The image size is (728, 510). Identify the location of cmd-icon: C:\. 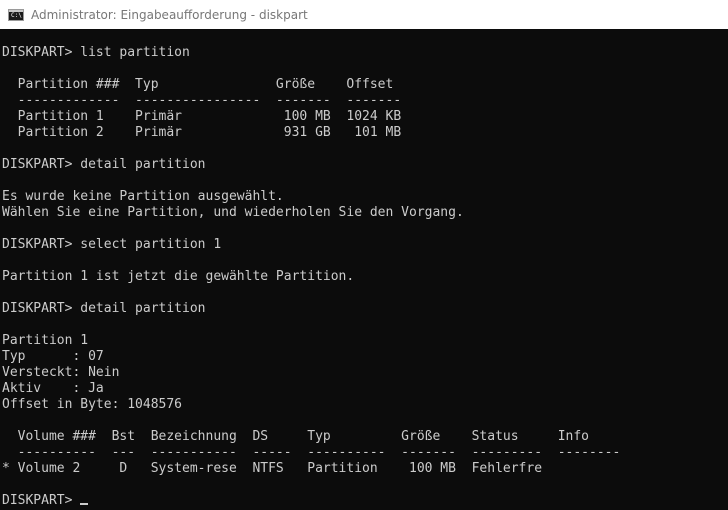
(16, 14).